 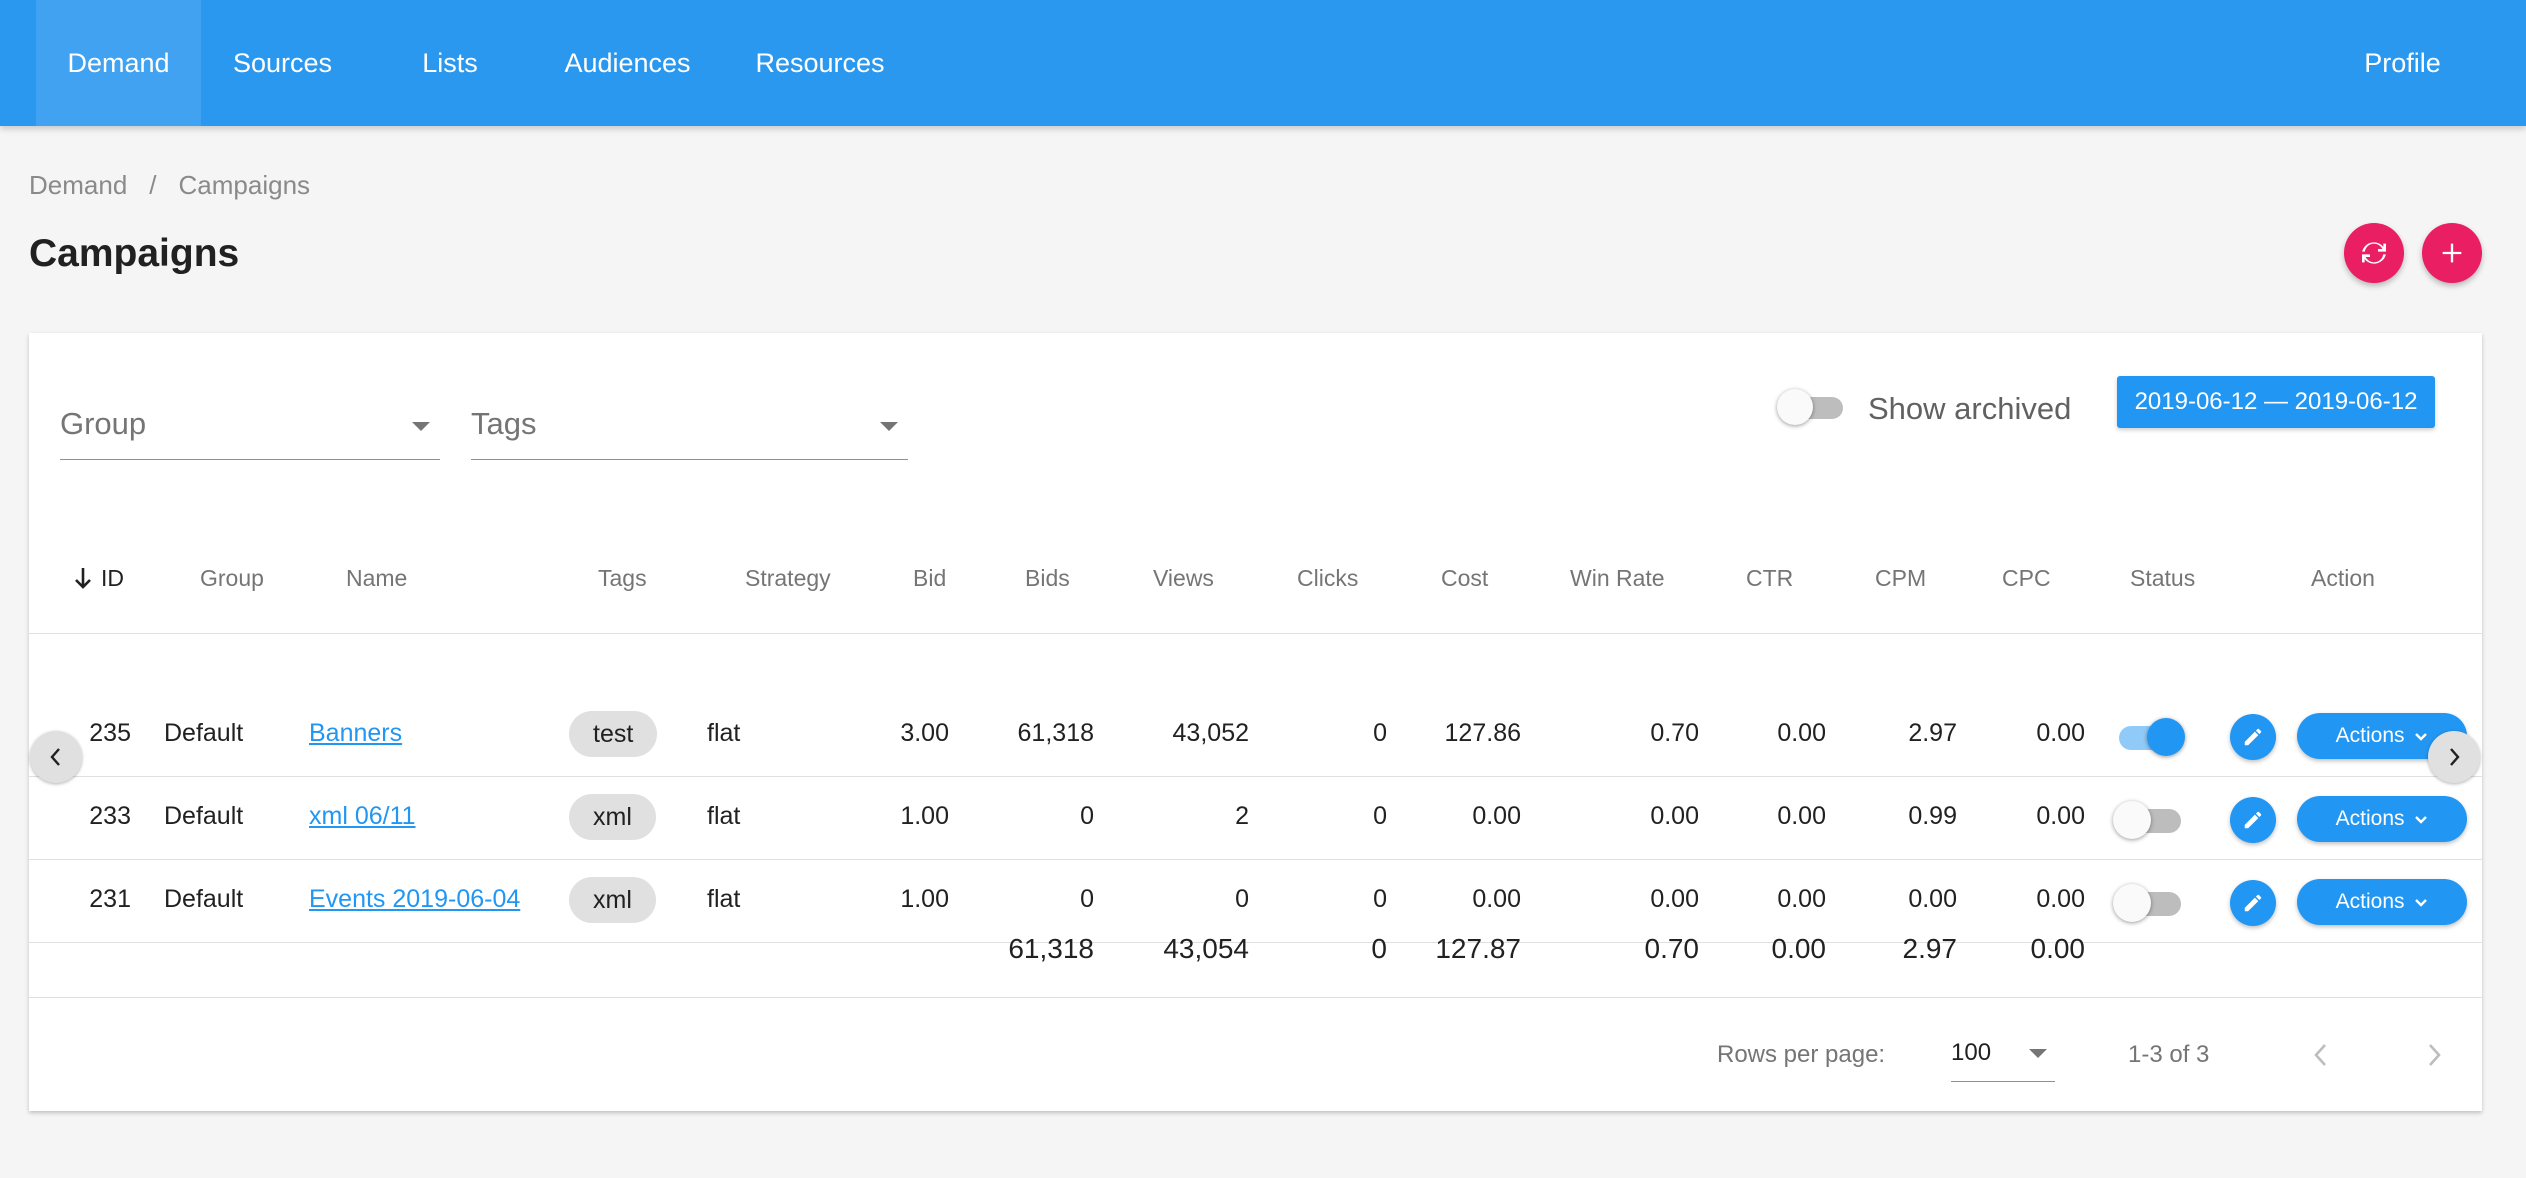 What do you see at coordinates (169, 185) in the screenshot?
I see `breadcrumb: Demand / Campaigns` at bounding box center [169, 185].